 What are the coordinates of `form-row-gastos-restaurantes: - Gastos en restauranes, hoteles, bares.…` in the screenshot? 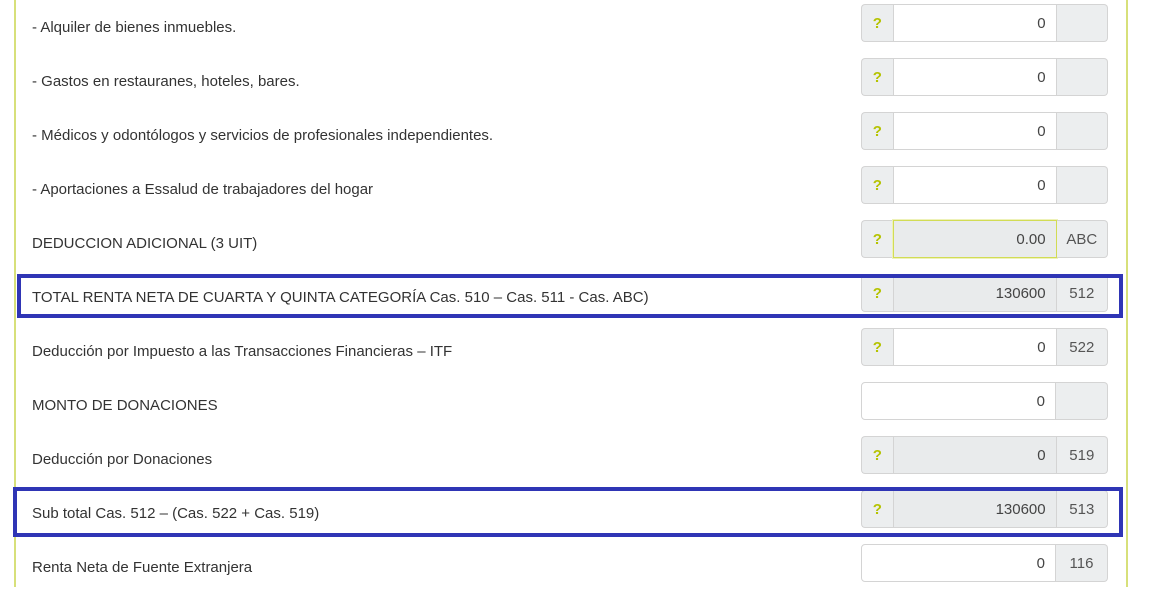 It's located at (570, 81).